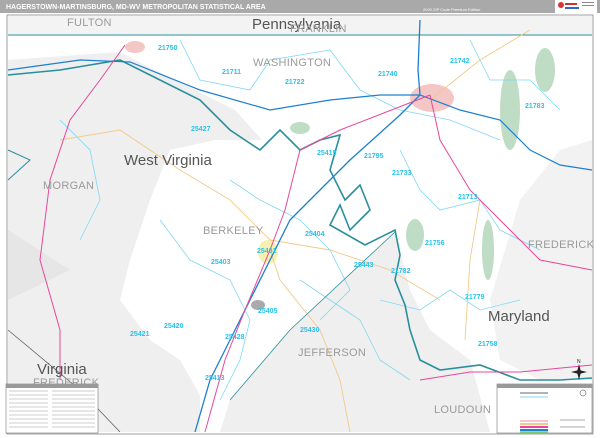  Describe the element at coordinates (402, 173) in the screenshot. I see `zip-label: 21733` at that location.